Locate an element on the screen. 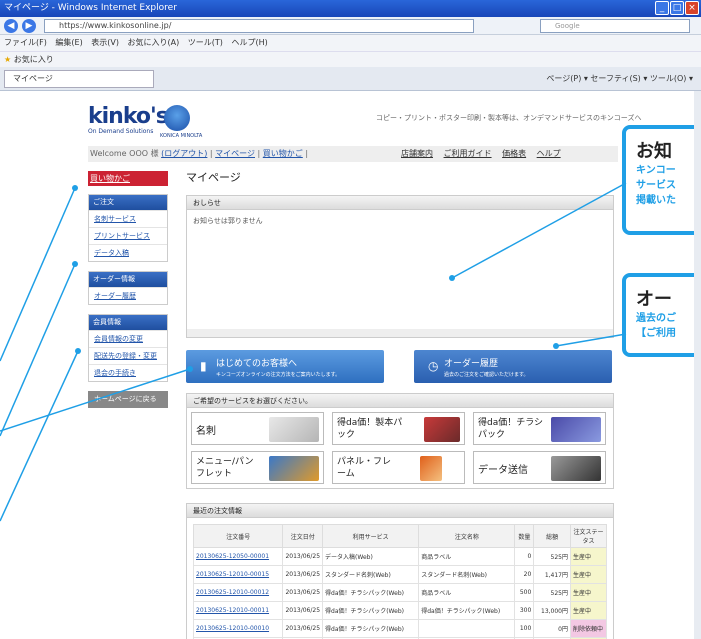 The image size is (701, 639). window-title: マイページ - Windows Internet Explorer is located at coordinates (90, 8).